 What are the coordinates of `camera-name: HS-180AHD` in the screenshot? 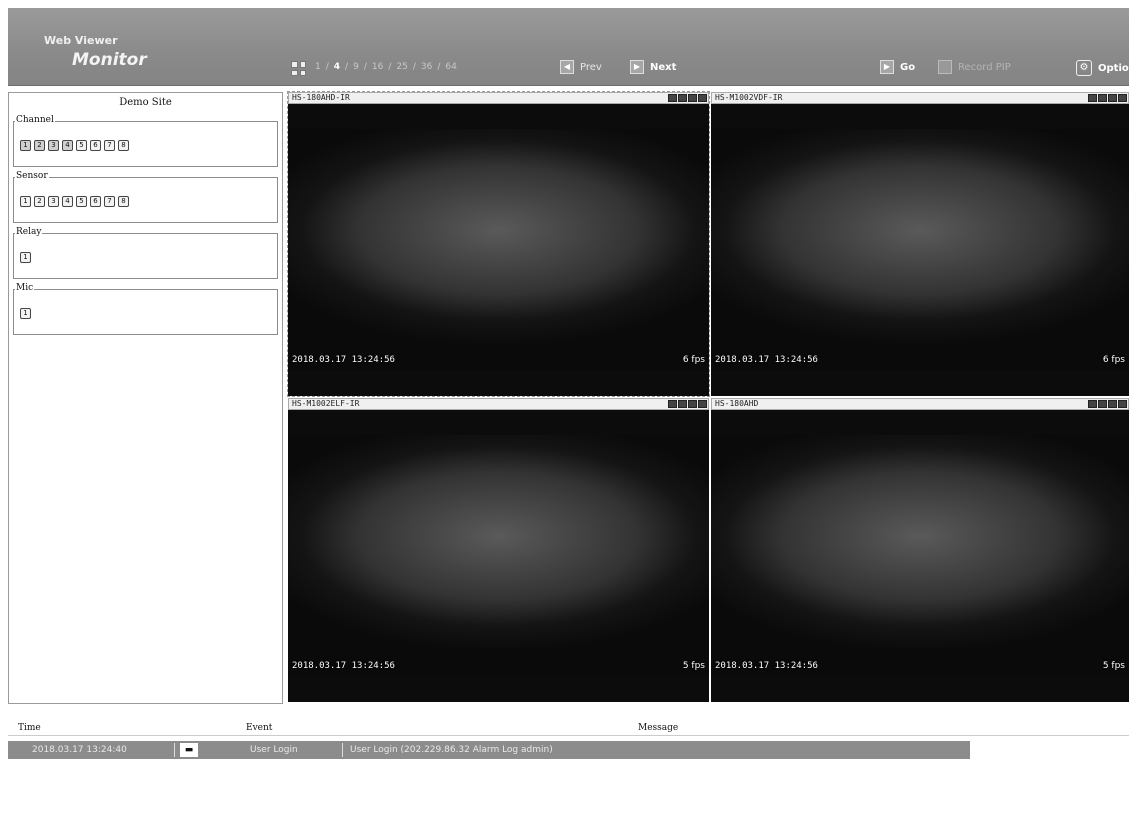 It's located at (737, 403).